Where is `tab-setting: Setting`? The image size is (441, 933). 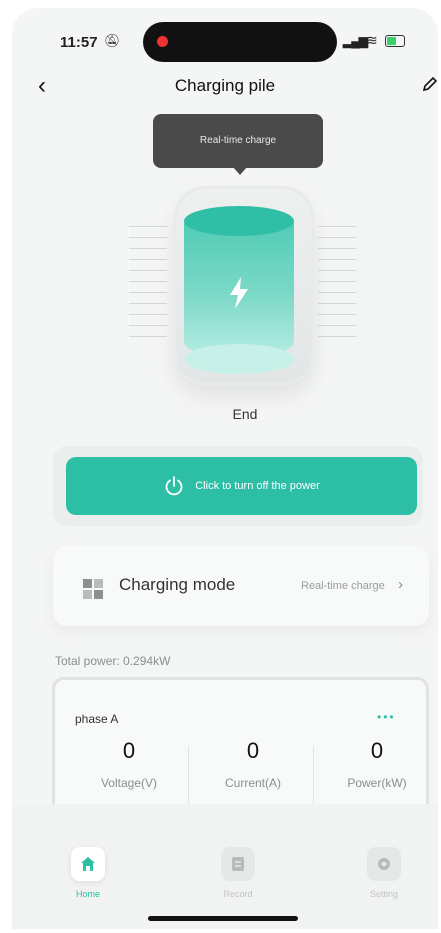 tab-setting: Setting is located at coordinates (384, 873).